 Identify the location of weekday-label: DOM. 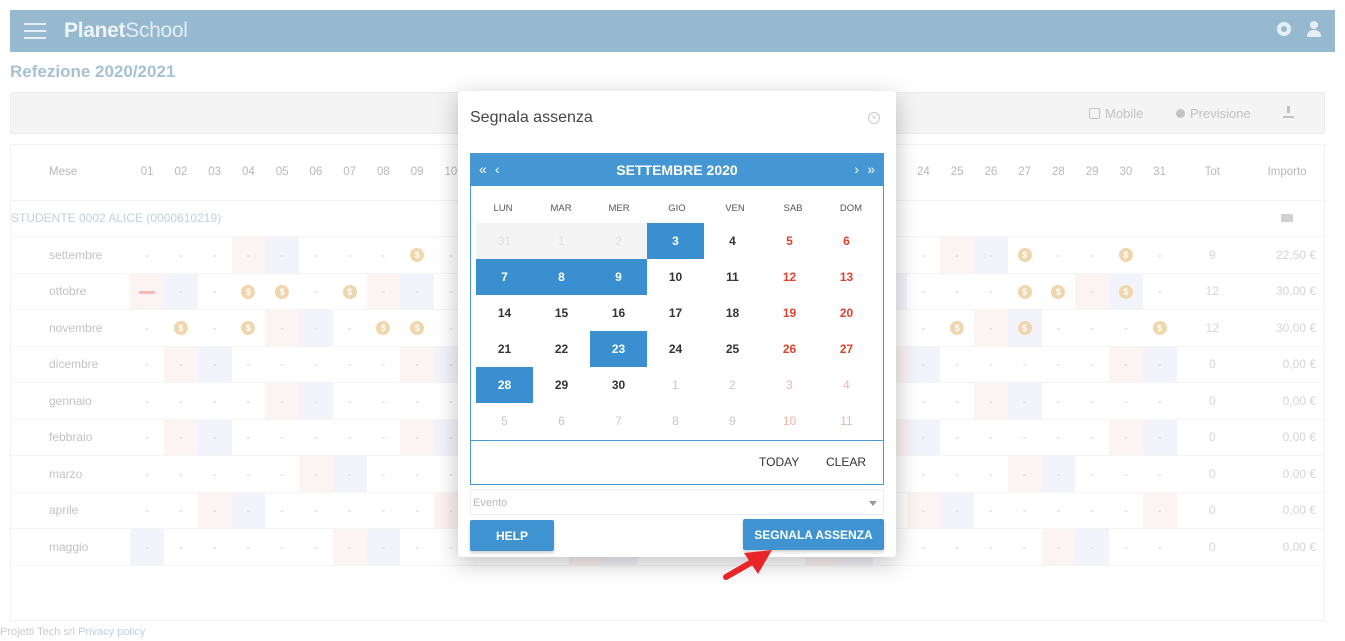
(851, 208).